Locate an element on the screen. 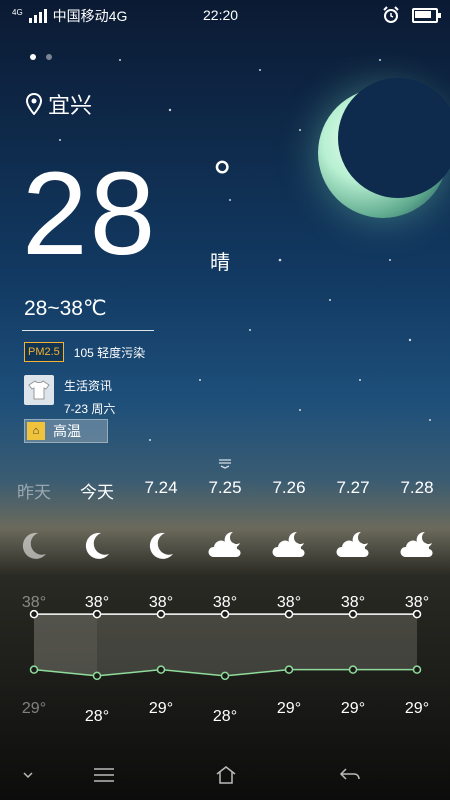 The height and width of the screenshot is (800, 450). divider is located at coordinates (88, 330).